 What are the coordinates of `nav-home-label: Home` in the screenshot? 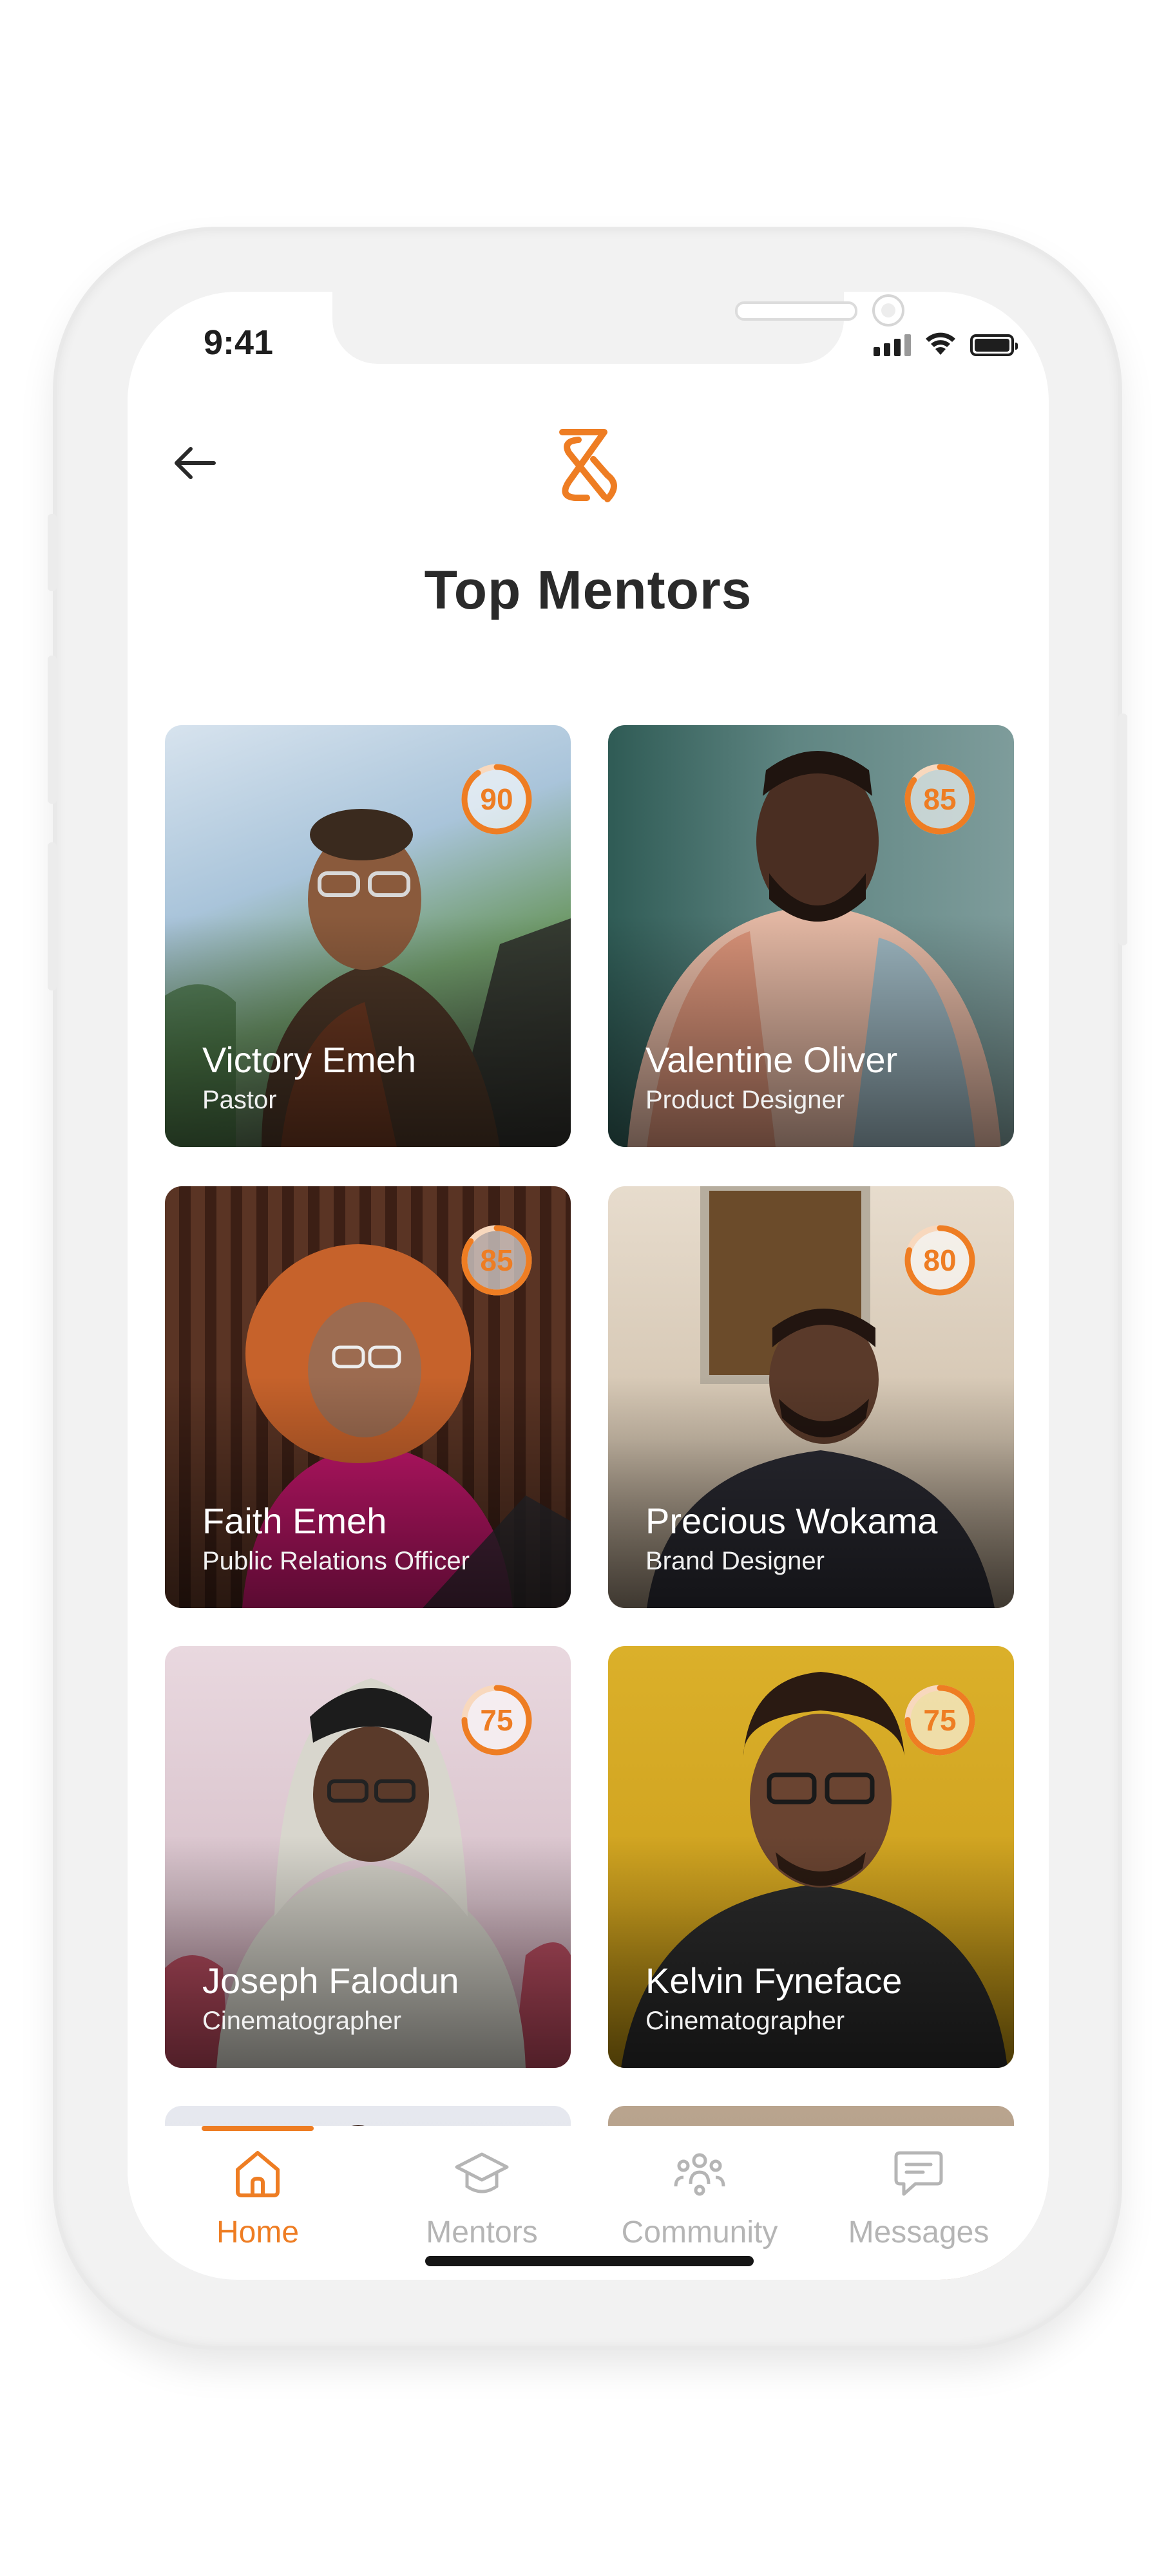 It's located at (258, 2232).